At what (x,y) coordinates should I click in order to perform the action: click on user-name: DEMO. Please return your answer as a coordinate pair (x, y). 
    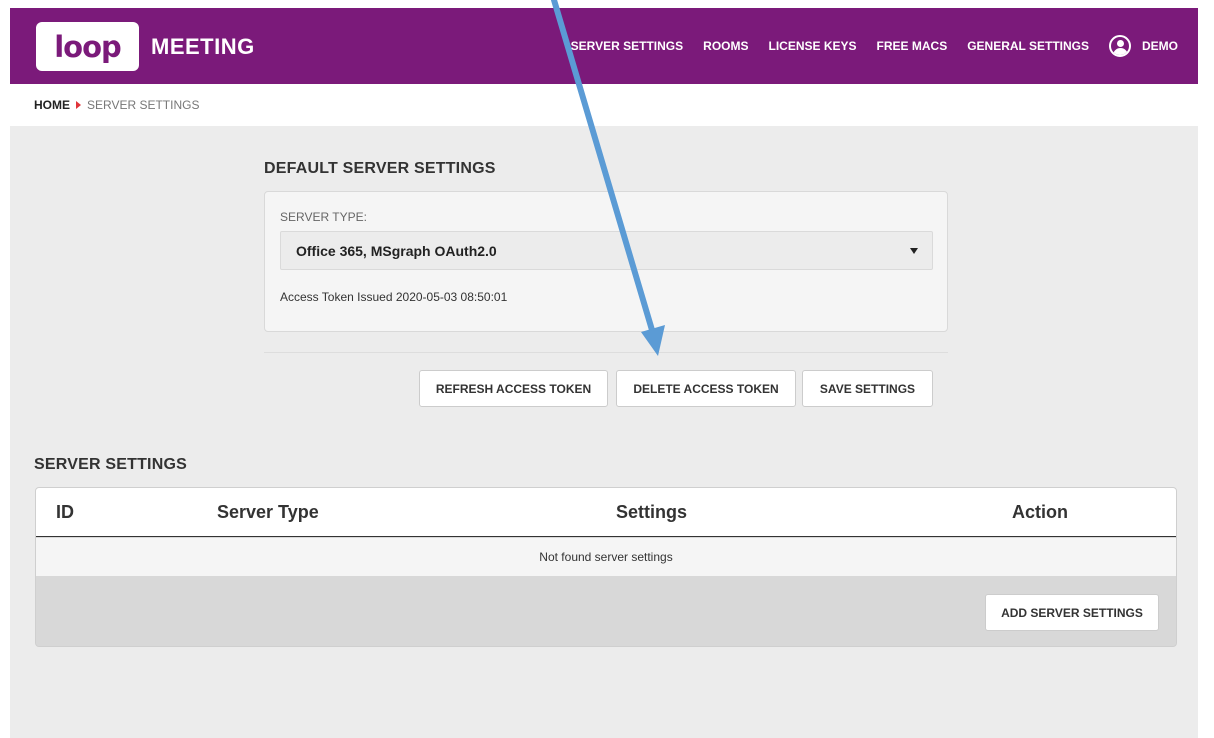
    Looking at the image, I should click on (1160, 46).